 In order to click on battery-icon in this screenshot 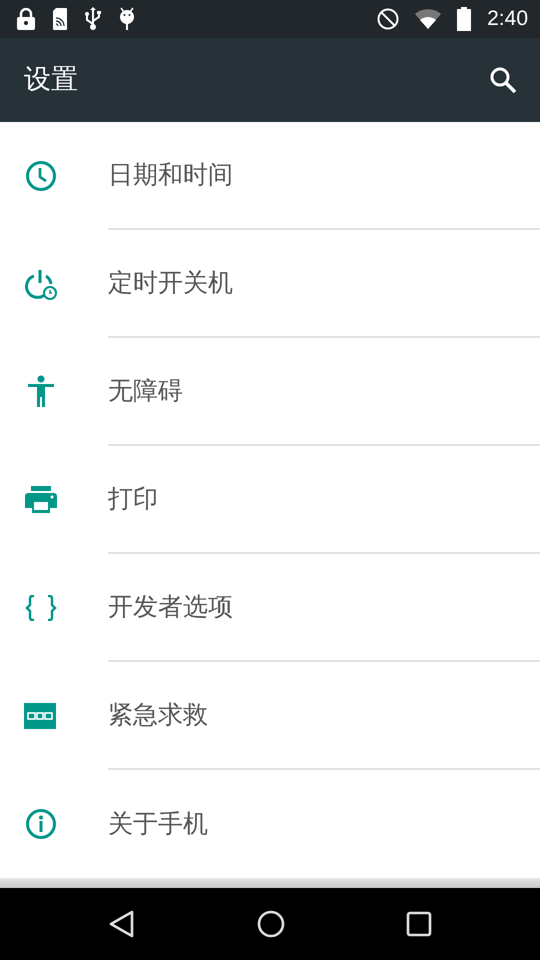, I will do `click(464, 19)`.